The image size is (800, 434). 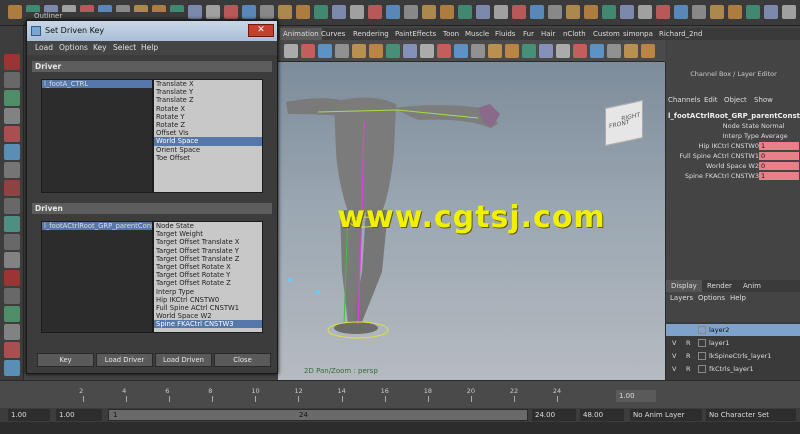 I want to click on attribute-item: Hip IKCtrl CNSTW0, so click(x=208, y=300).